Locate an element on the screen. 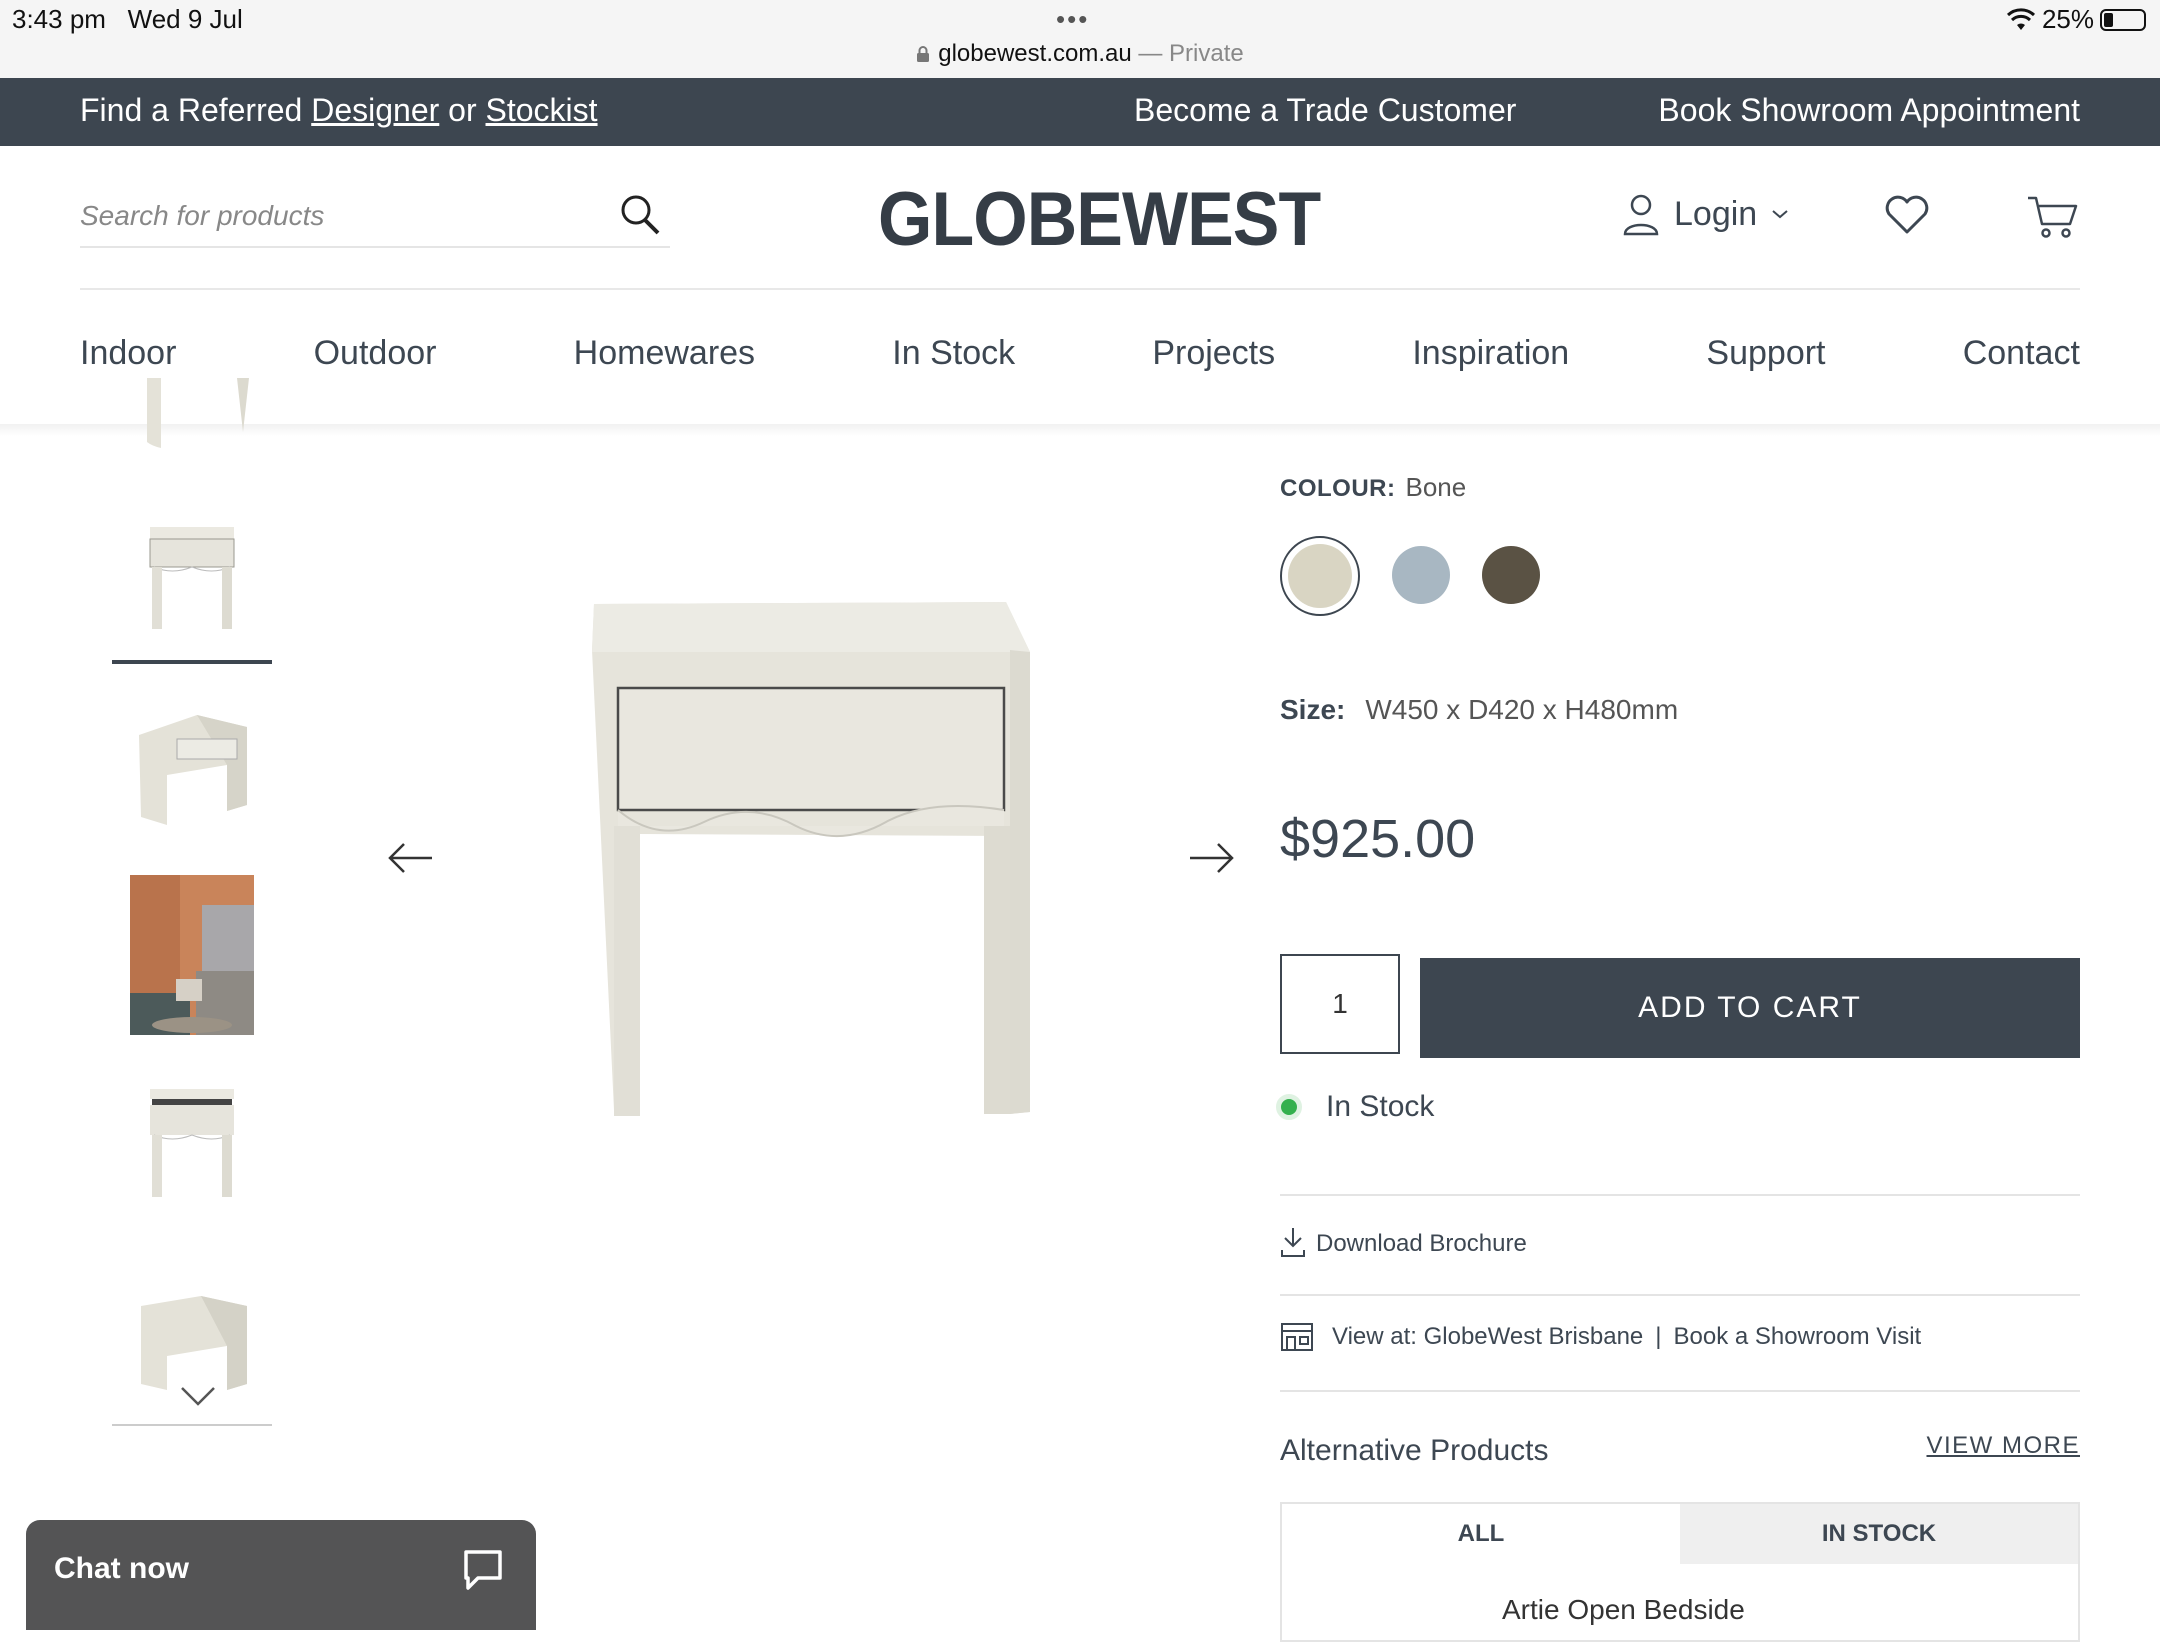  url-text: globewest.com.au is located at coordinates (1035, 53).